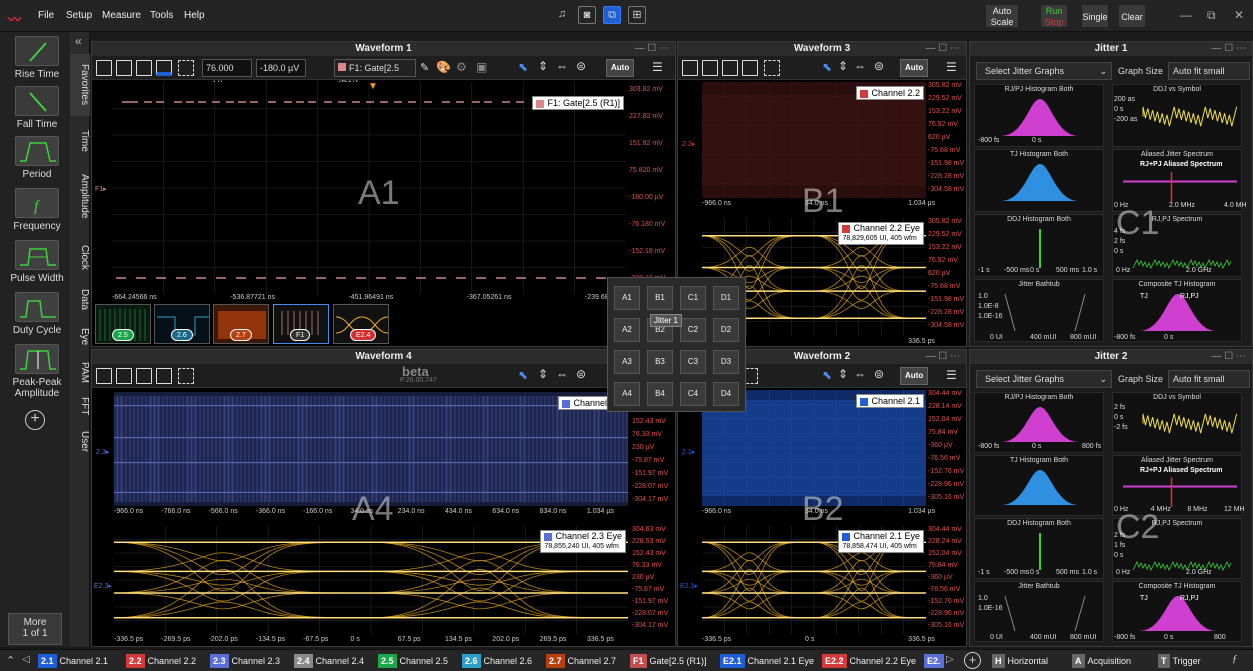 This screenshot has height=671, width=1253. I want to click on add-measurement-icon: +, so click(35, 420).